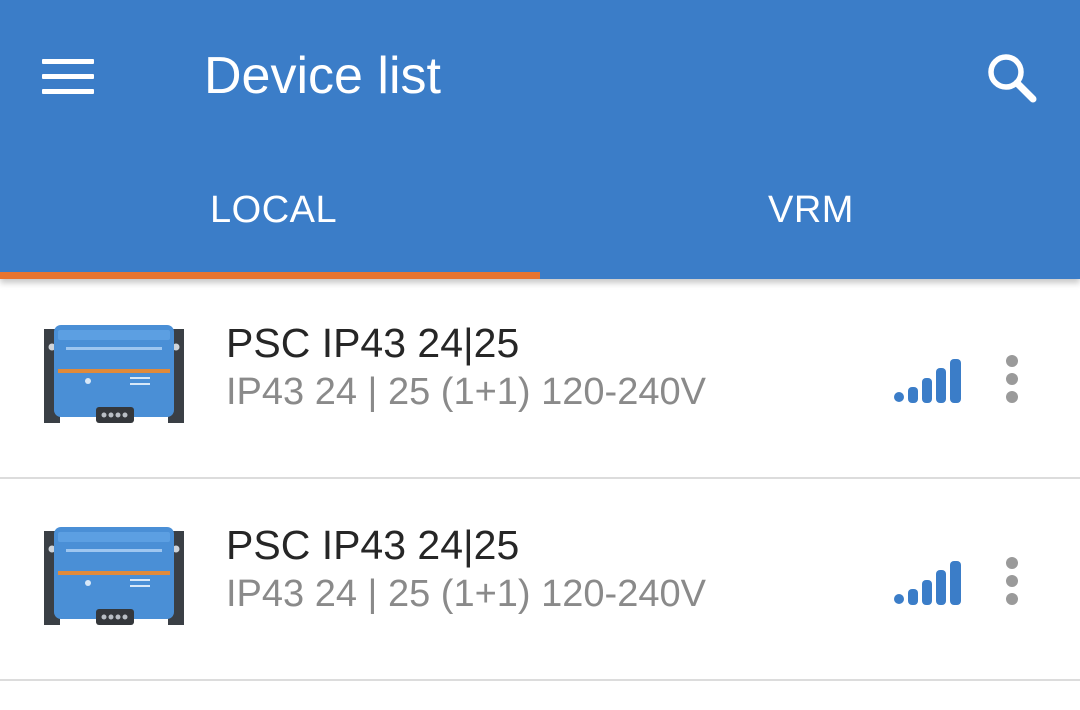 This screenshot has height=710, width=1080. What do you see at coordinates (67, 76) in the screenshot?
I see `menu-button` at bounding box center [67, 76].